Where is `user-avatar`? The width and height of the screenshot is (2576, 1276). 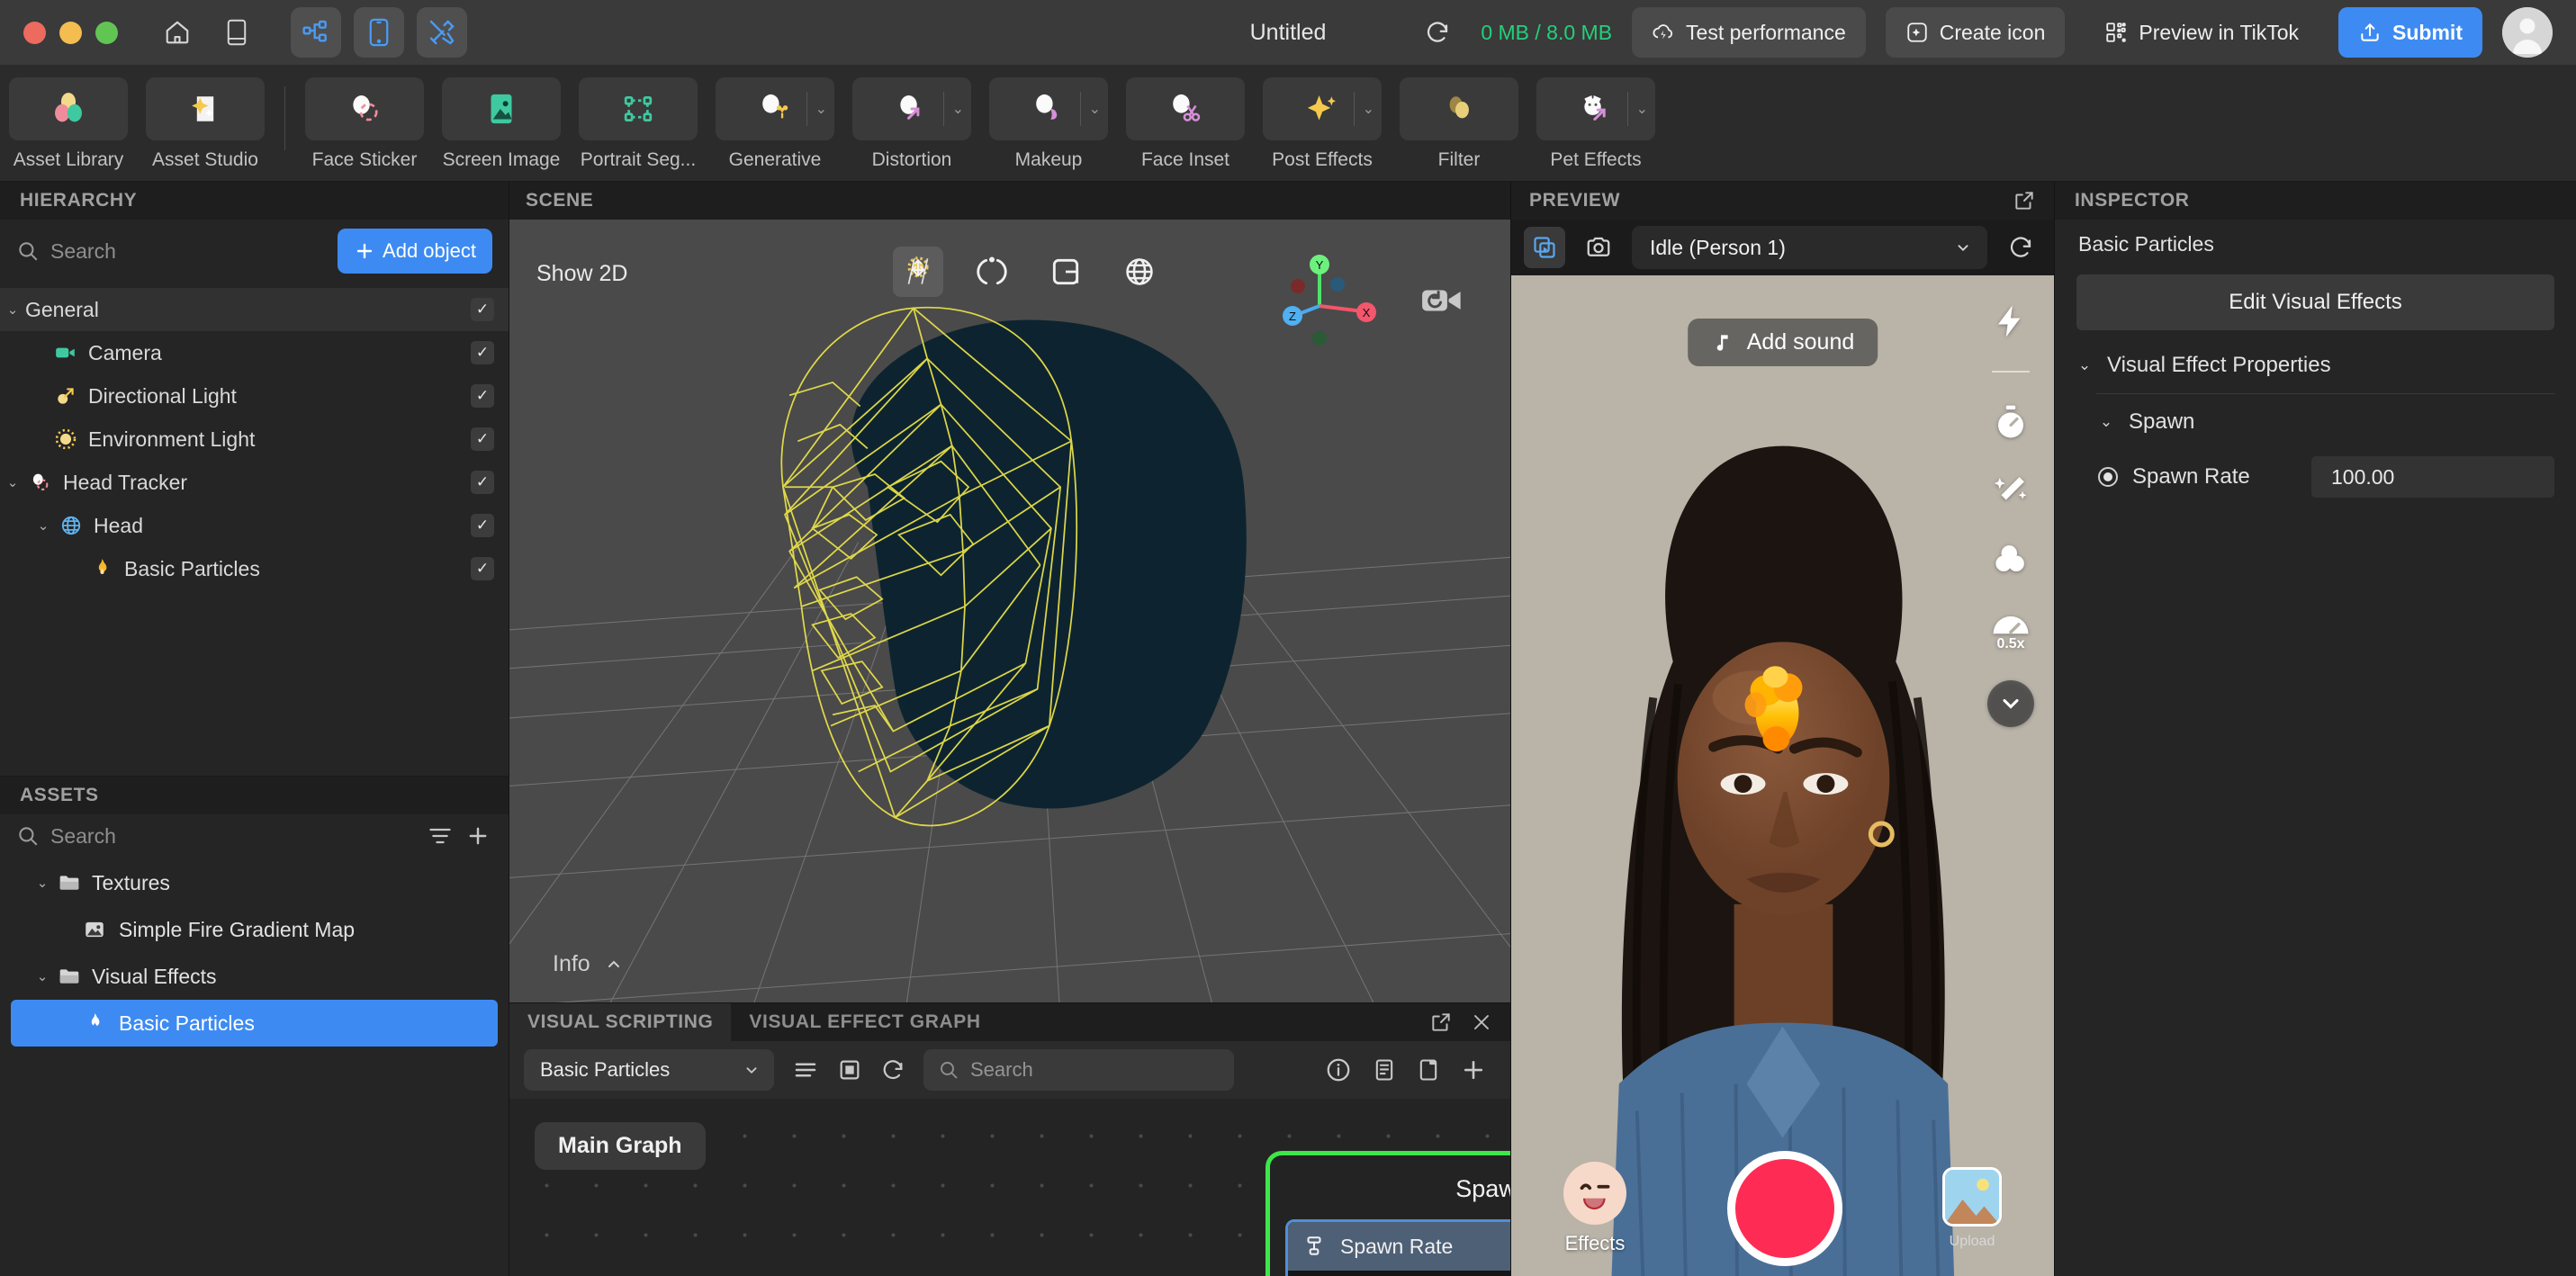
user-avatar is located at coordinates (2527, 32).